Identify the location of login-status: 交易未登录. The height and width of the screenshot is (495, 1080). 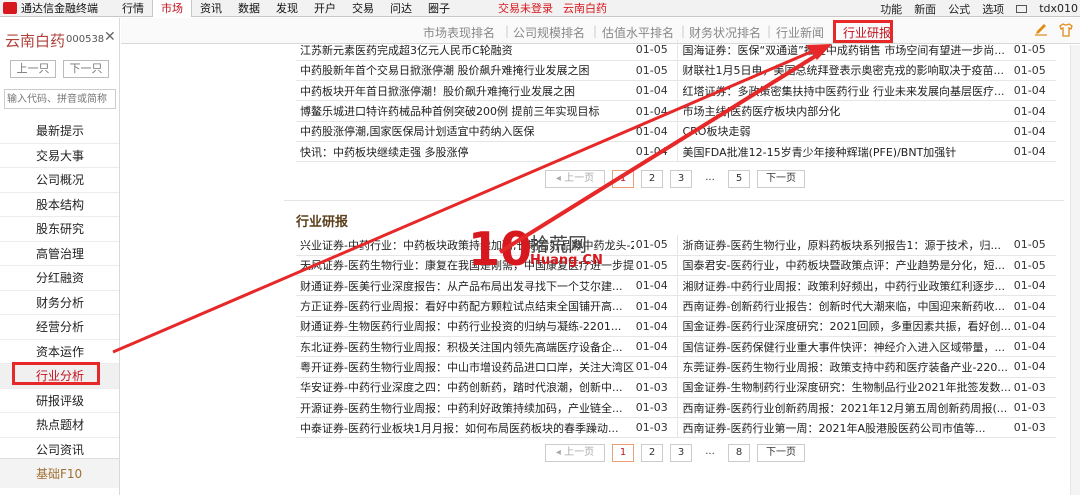
(525, 8).